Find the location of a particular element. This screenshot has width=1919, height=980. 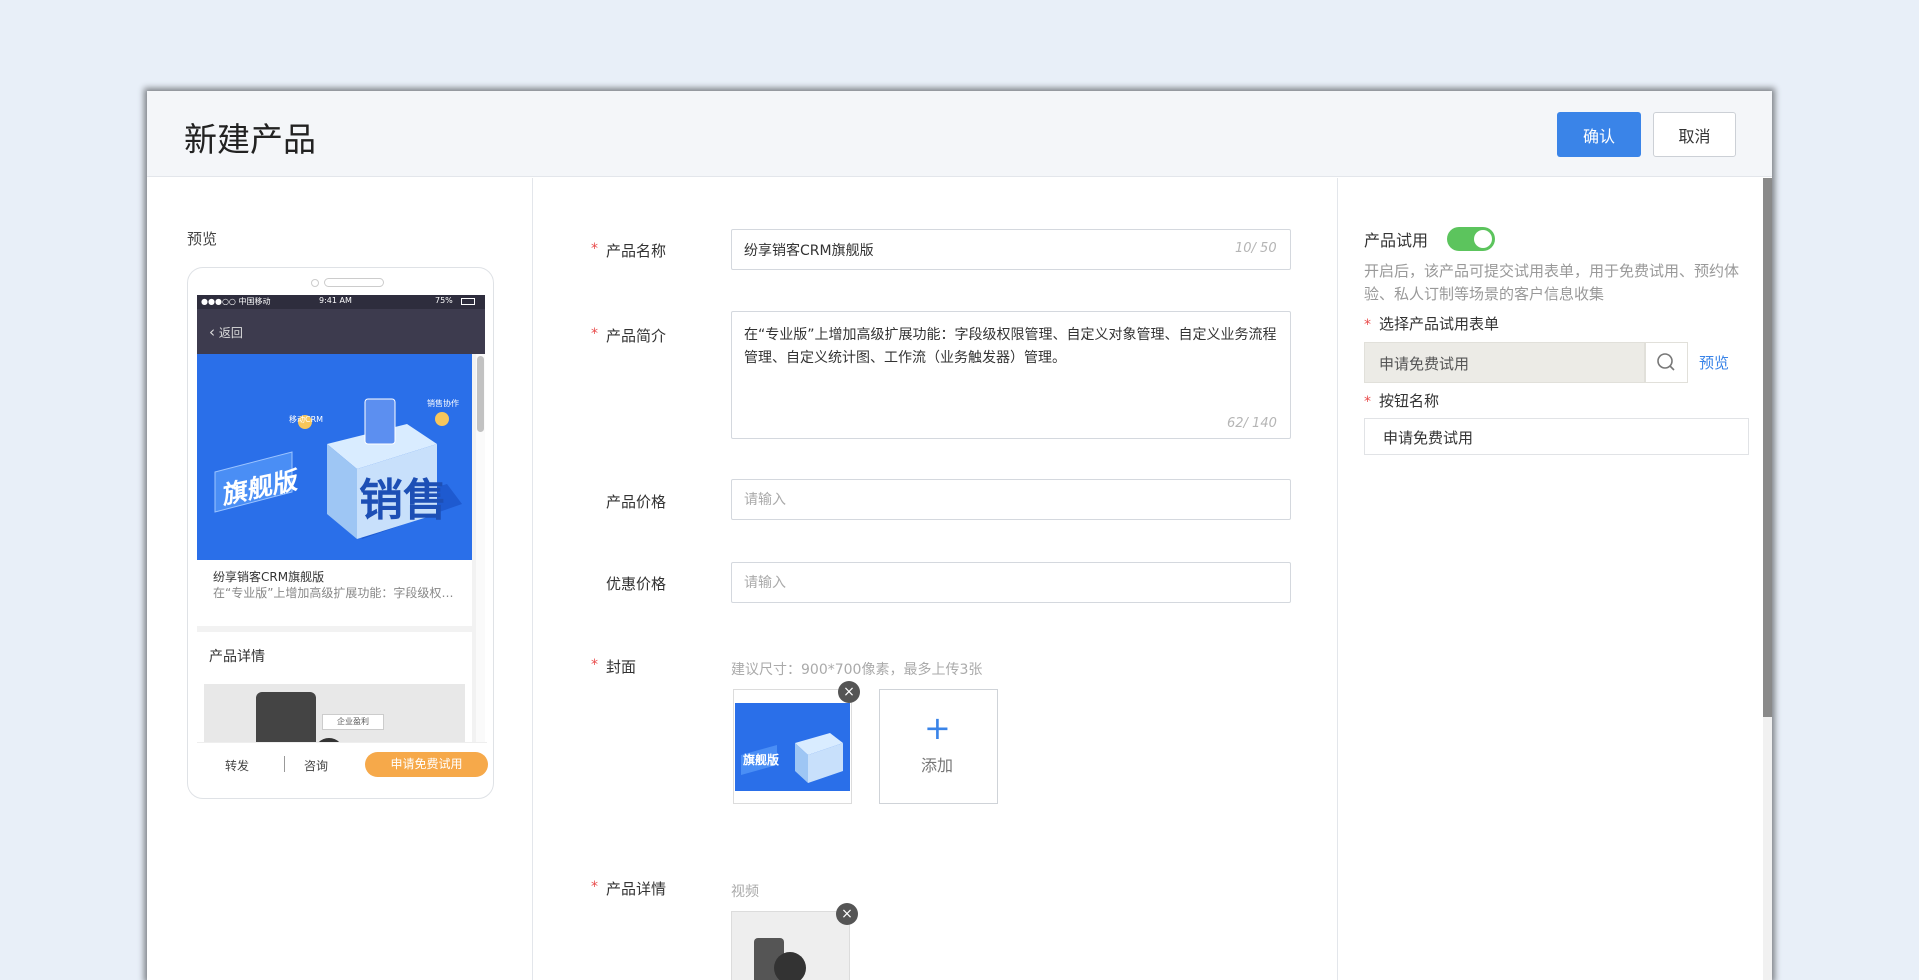

chevron-left-icon: ‹ is located at coordinates (212, 332).